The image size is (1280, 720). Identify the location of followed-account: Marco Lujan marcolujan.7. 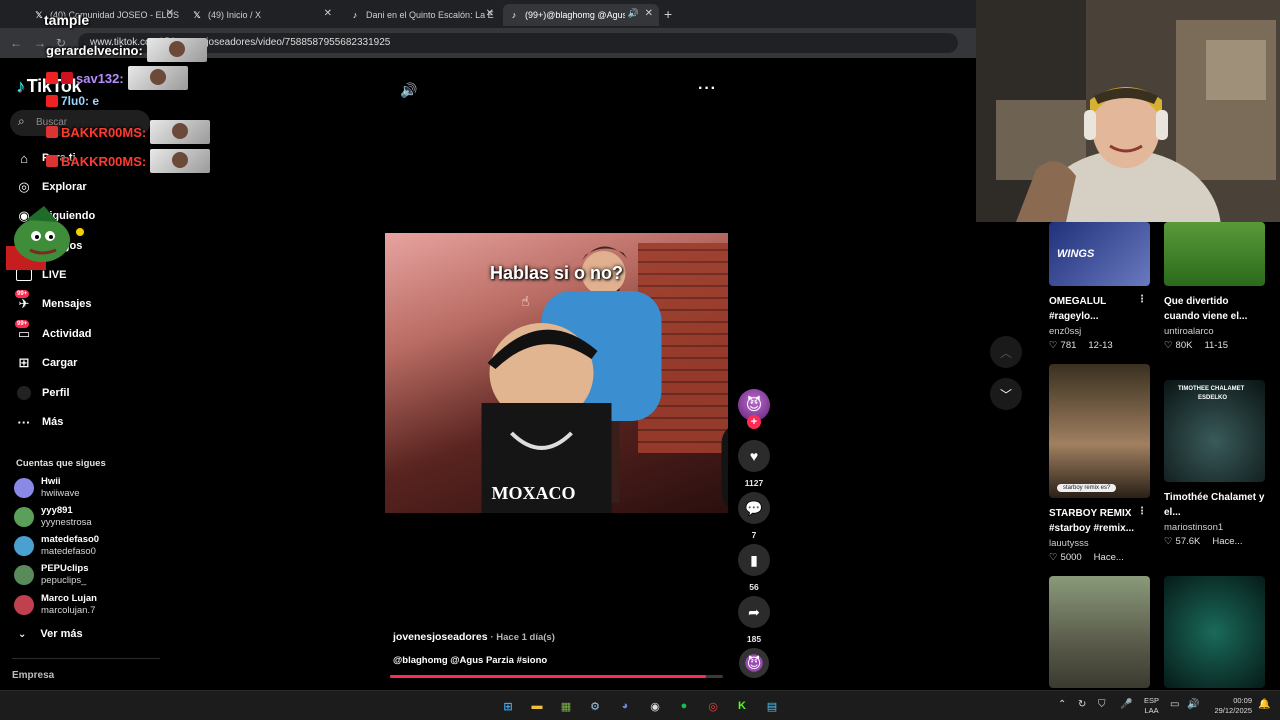
(55, 605).